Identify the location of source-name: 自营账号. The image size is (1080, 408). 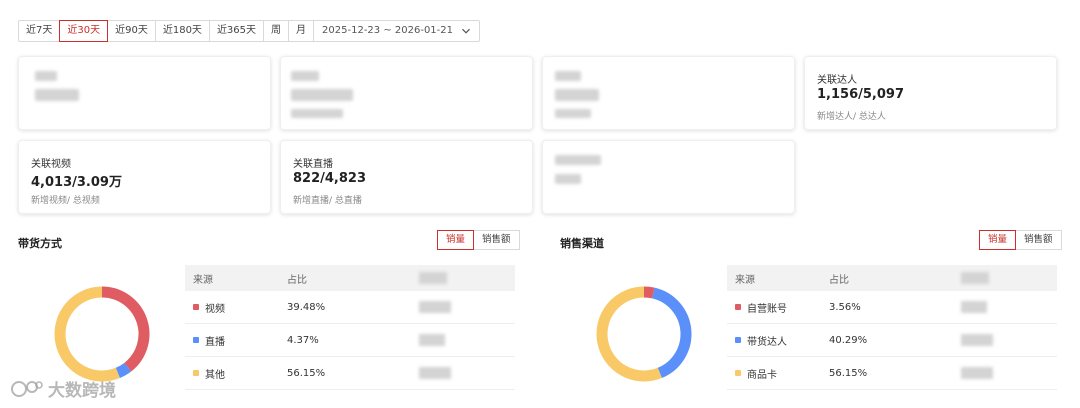
(767, 309).